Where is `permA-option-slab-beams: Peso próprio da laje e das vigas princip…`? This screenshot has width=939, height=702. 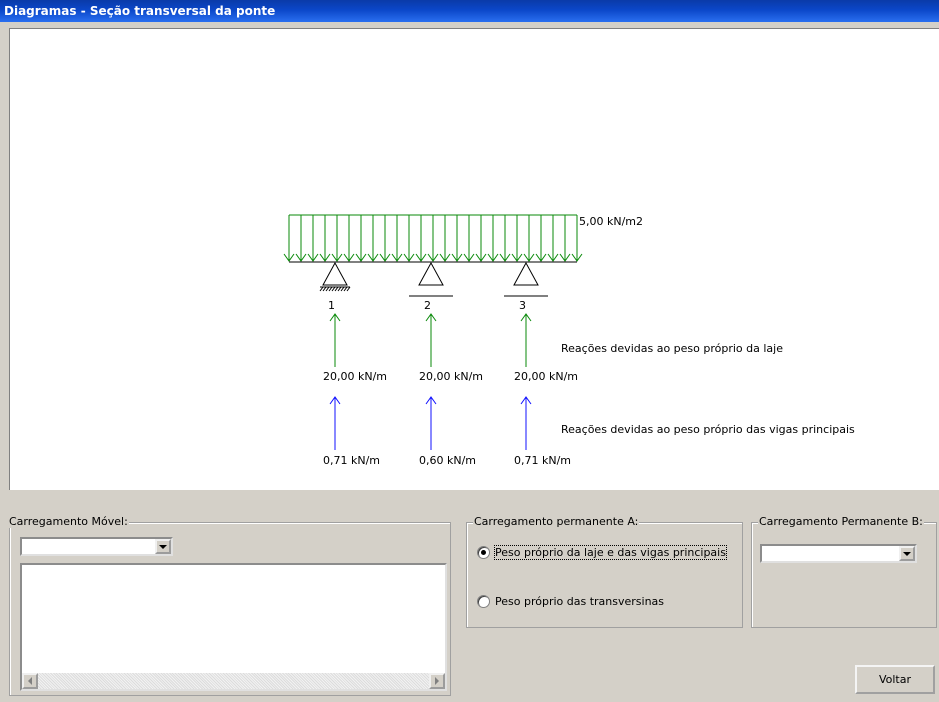 permA-option-slab-beams: Peso próprio da laje e das vigas princip… is located at coordinates (602, 552).